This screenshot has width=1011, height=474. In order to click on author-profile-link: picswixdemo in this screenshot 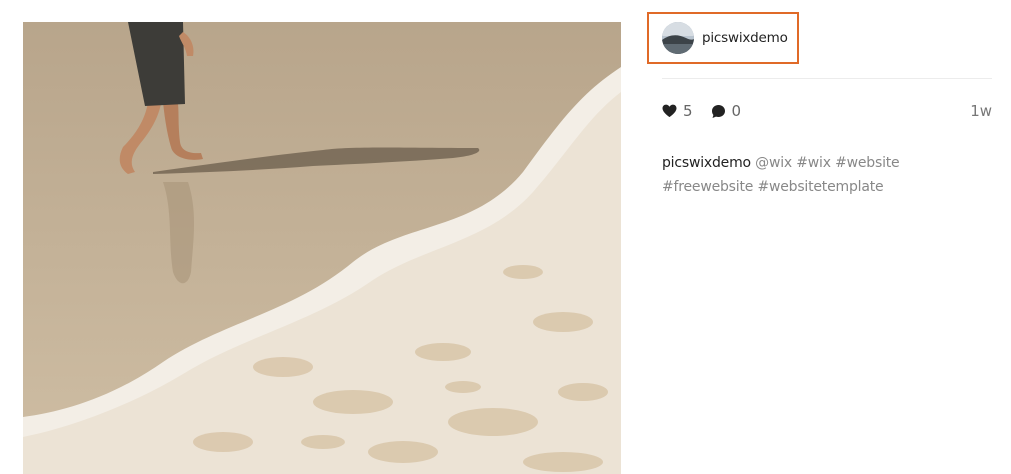, I will do `click(723, 38)`.